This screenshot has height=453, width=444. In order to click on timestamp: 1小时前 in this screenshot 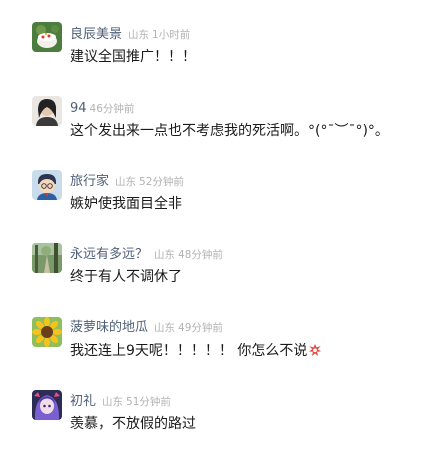, I will do `click(171, 35)`.